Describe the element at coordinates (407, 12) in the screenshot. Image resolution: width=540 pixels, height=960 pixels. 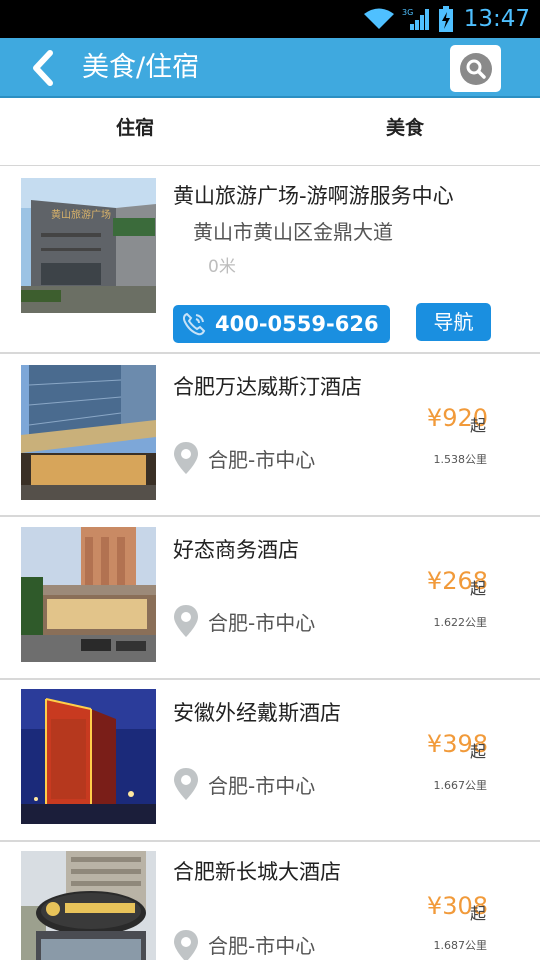
I see `network-type-label: 3G` at that location.